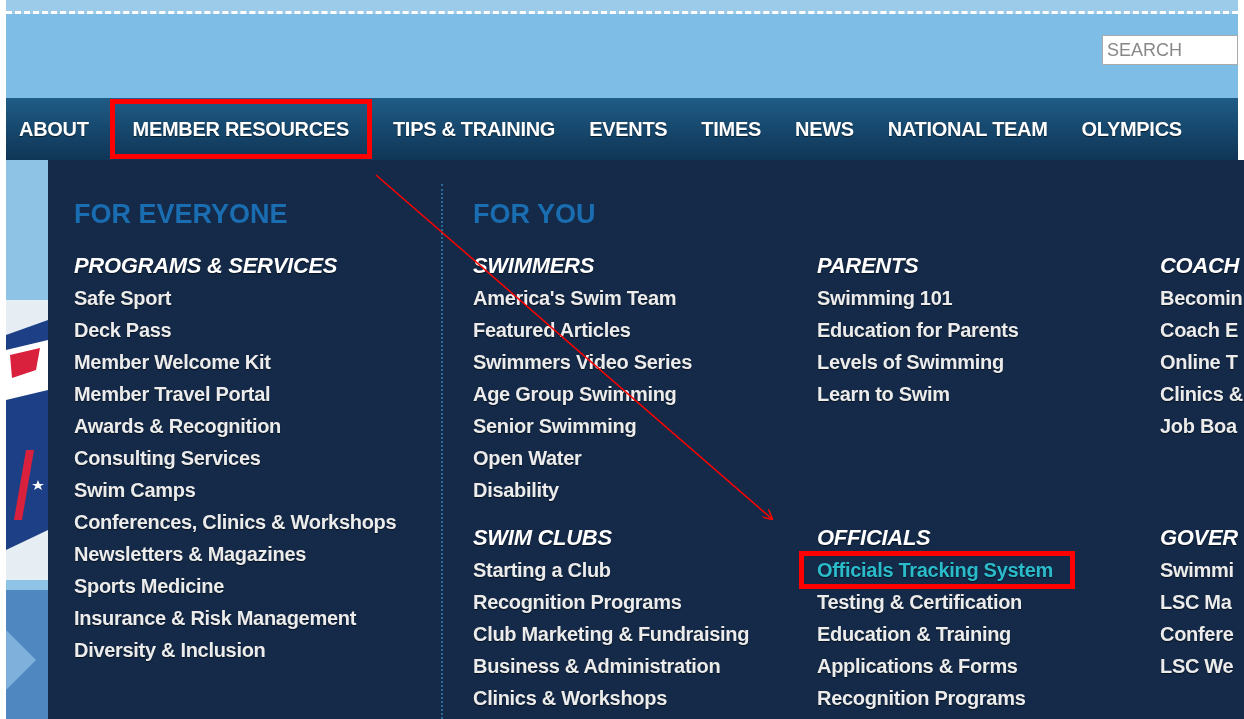 Image resolution: width=1244 pixels, height=719 pixels. Describe the element at coordinates (54, 129) in the screenshot. I see `nav-item: ABOUT` at that location.